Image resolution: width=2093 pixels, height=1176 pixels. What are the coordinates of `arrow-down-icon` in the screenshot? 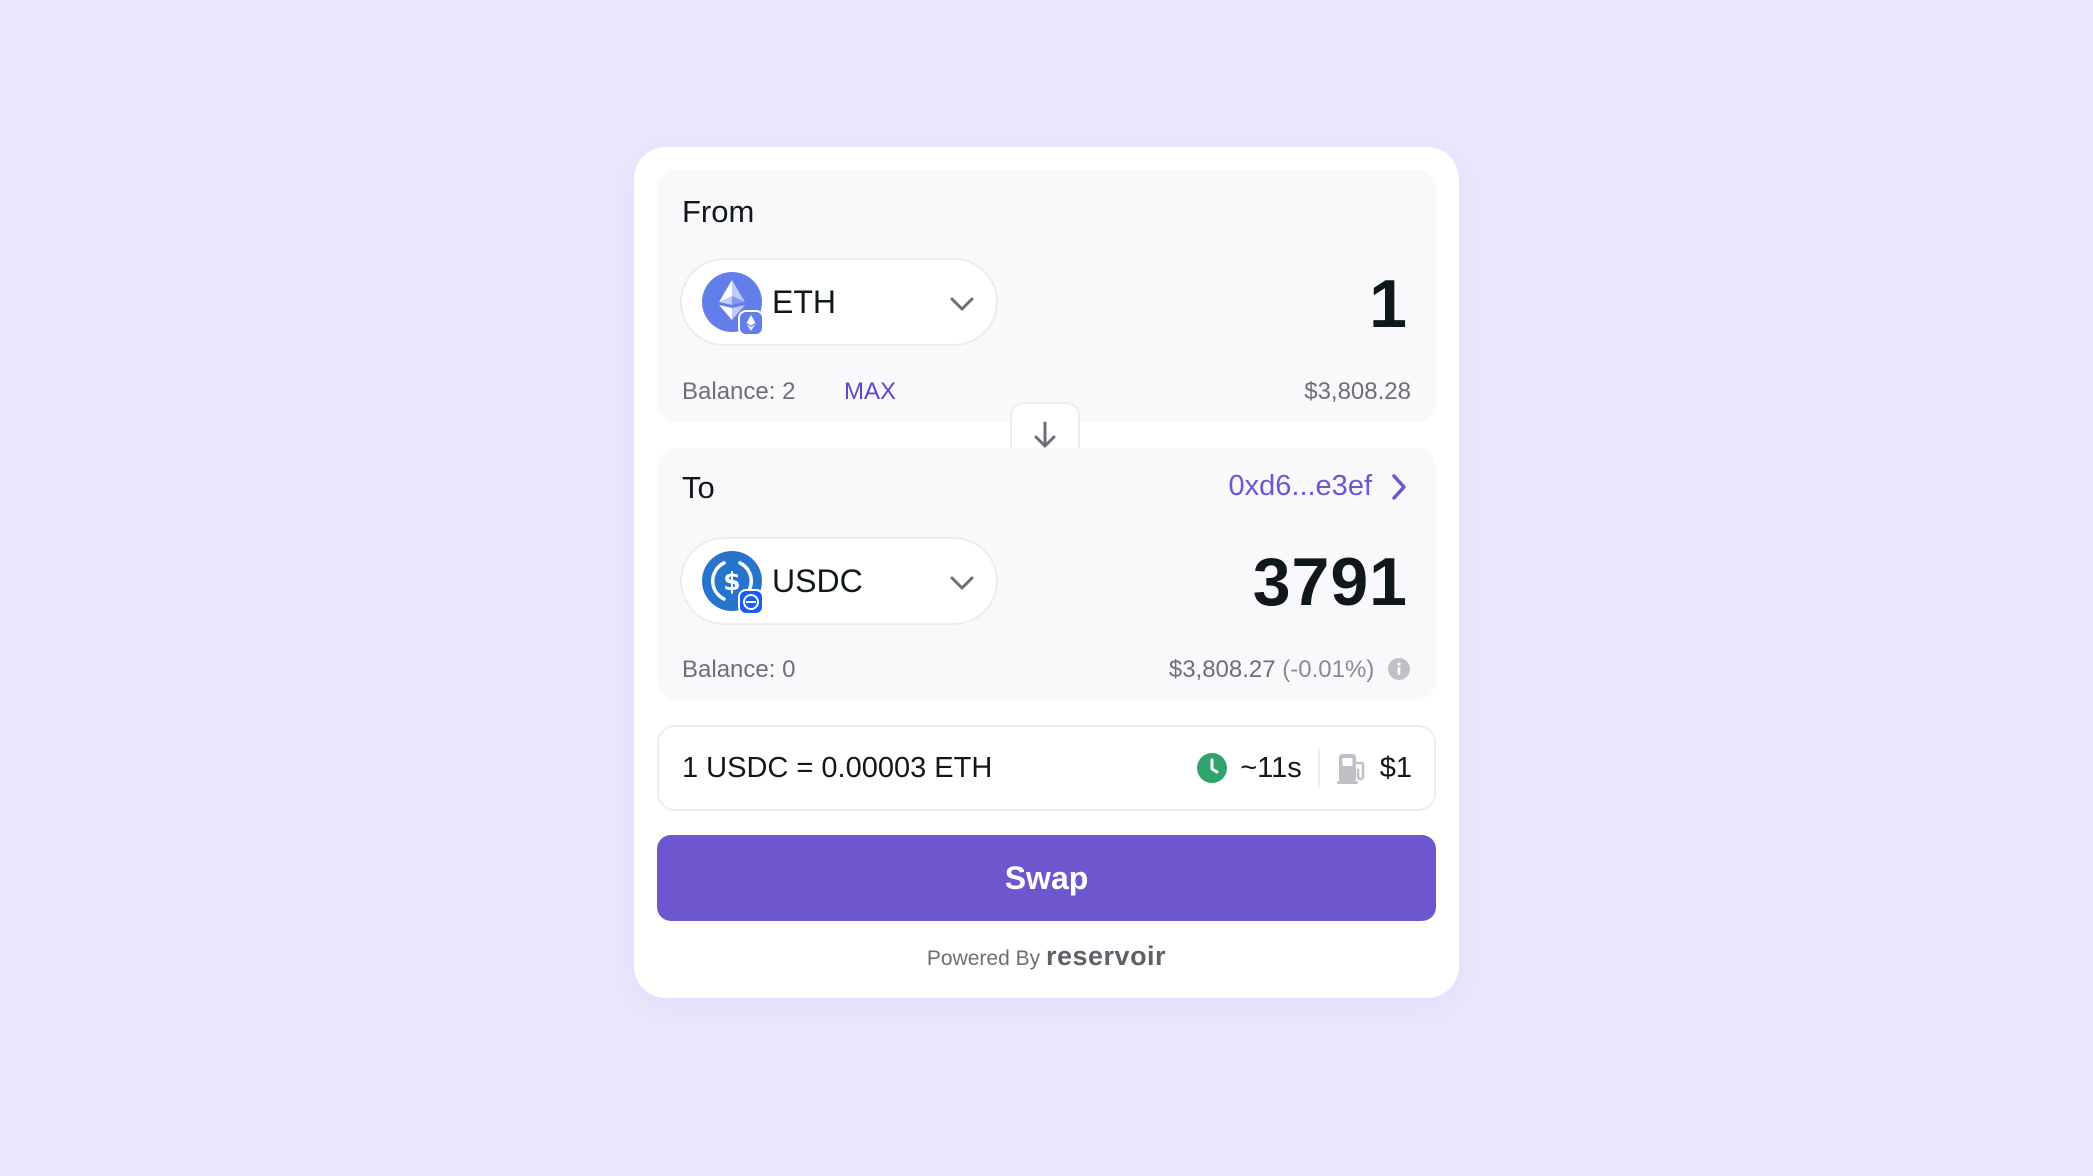 It's located at (1045, 434).